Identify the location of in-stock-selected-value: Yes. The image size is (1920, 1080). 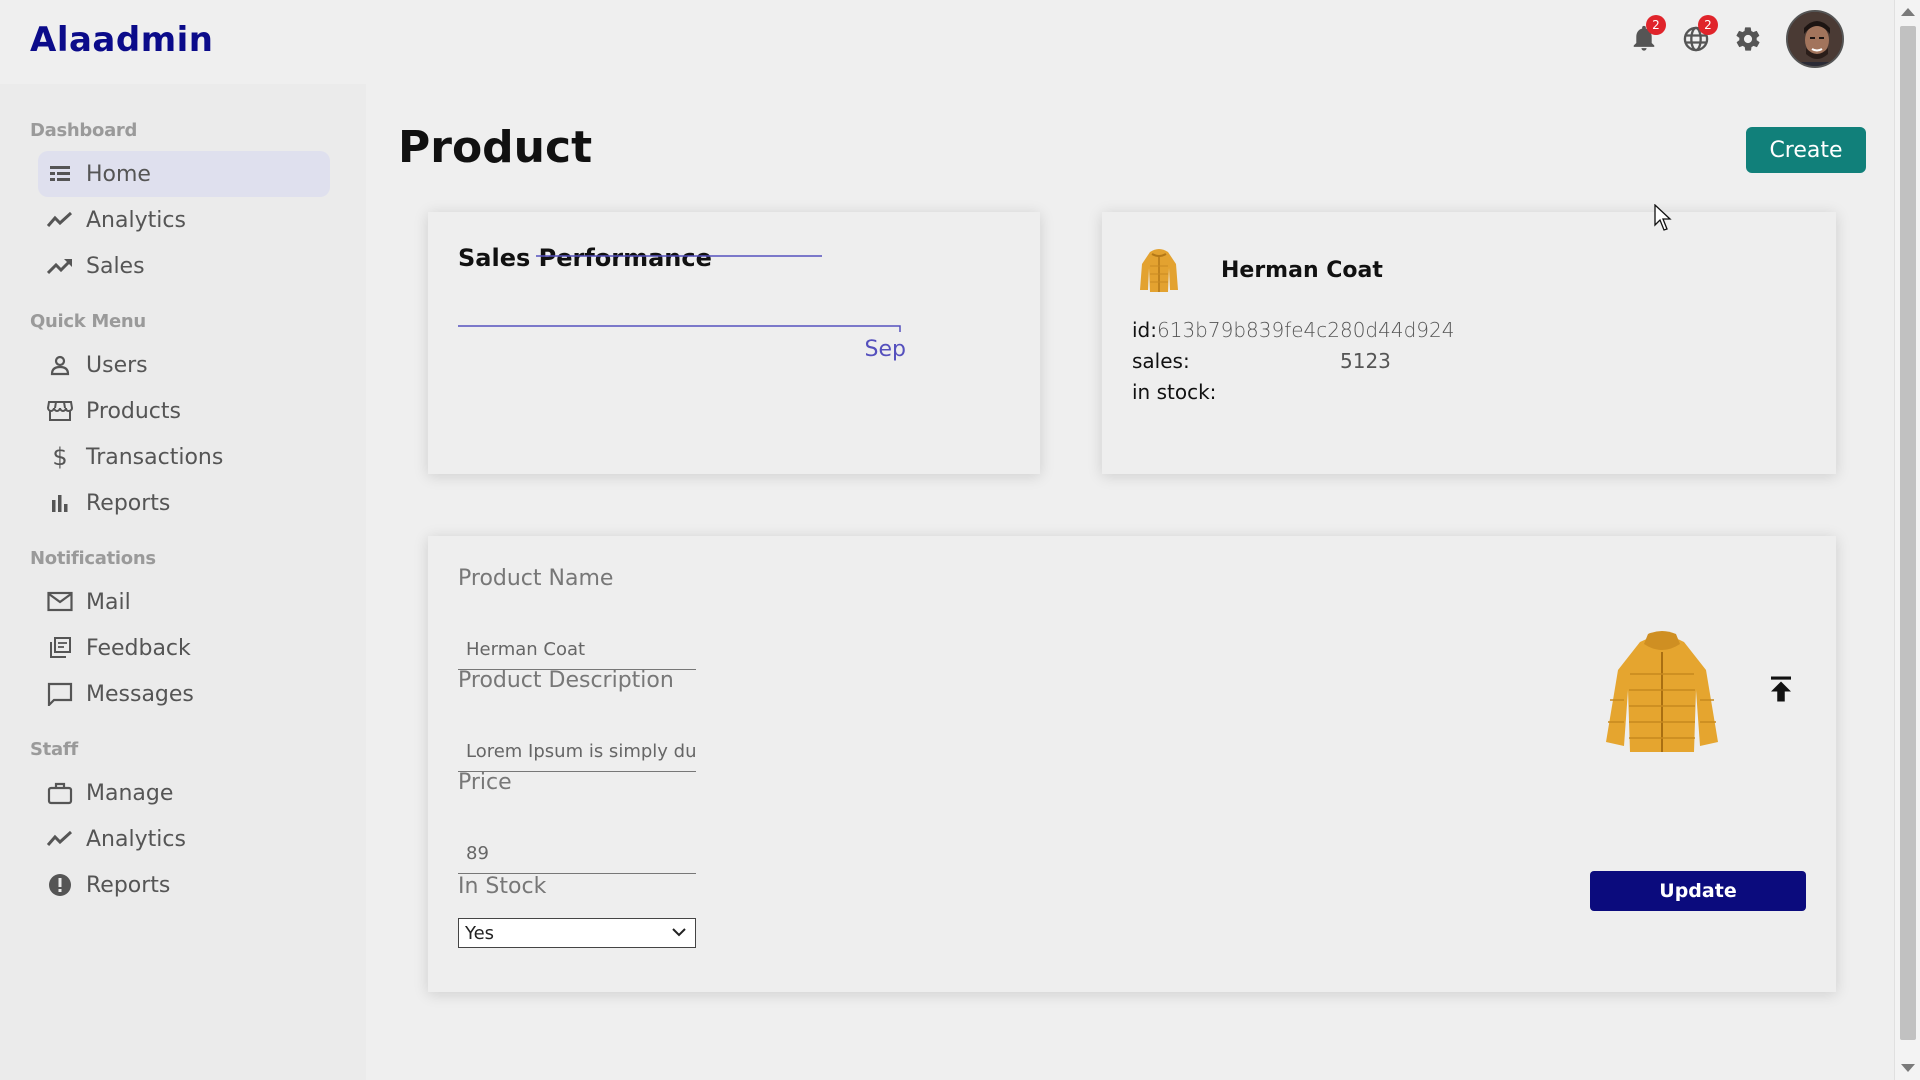
(480, 933).